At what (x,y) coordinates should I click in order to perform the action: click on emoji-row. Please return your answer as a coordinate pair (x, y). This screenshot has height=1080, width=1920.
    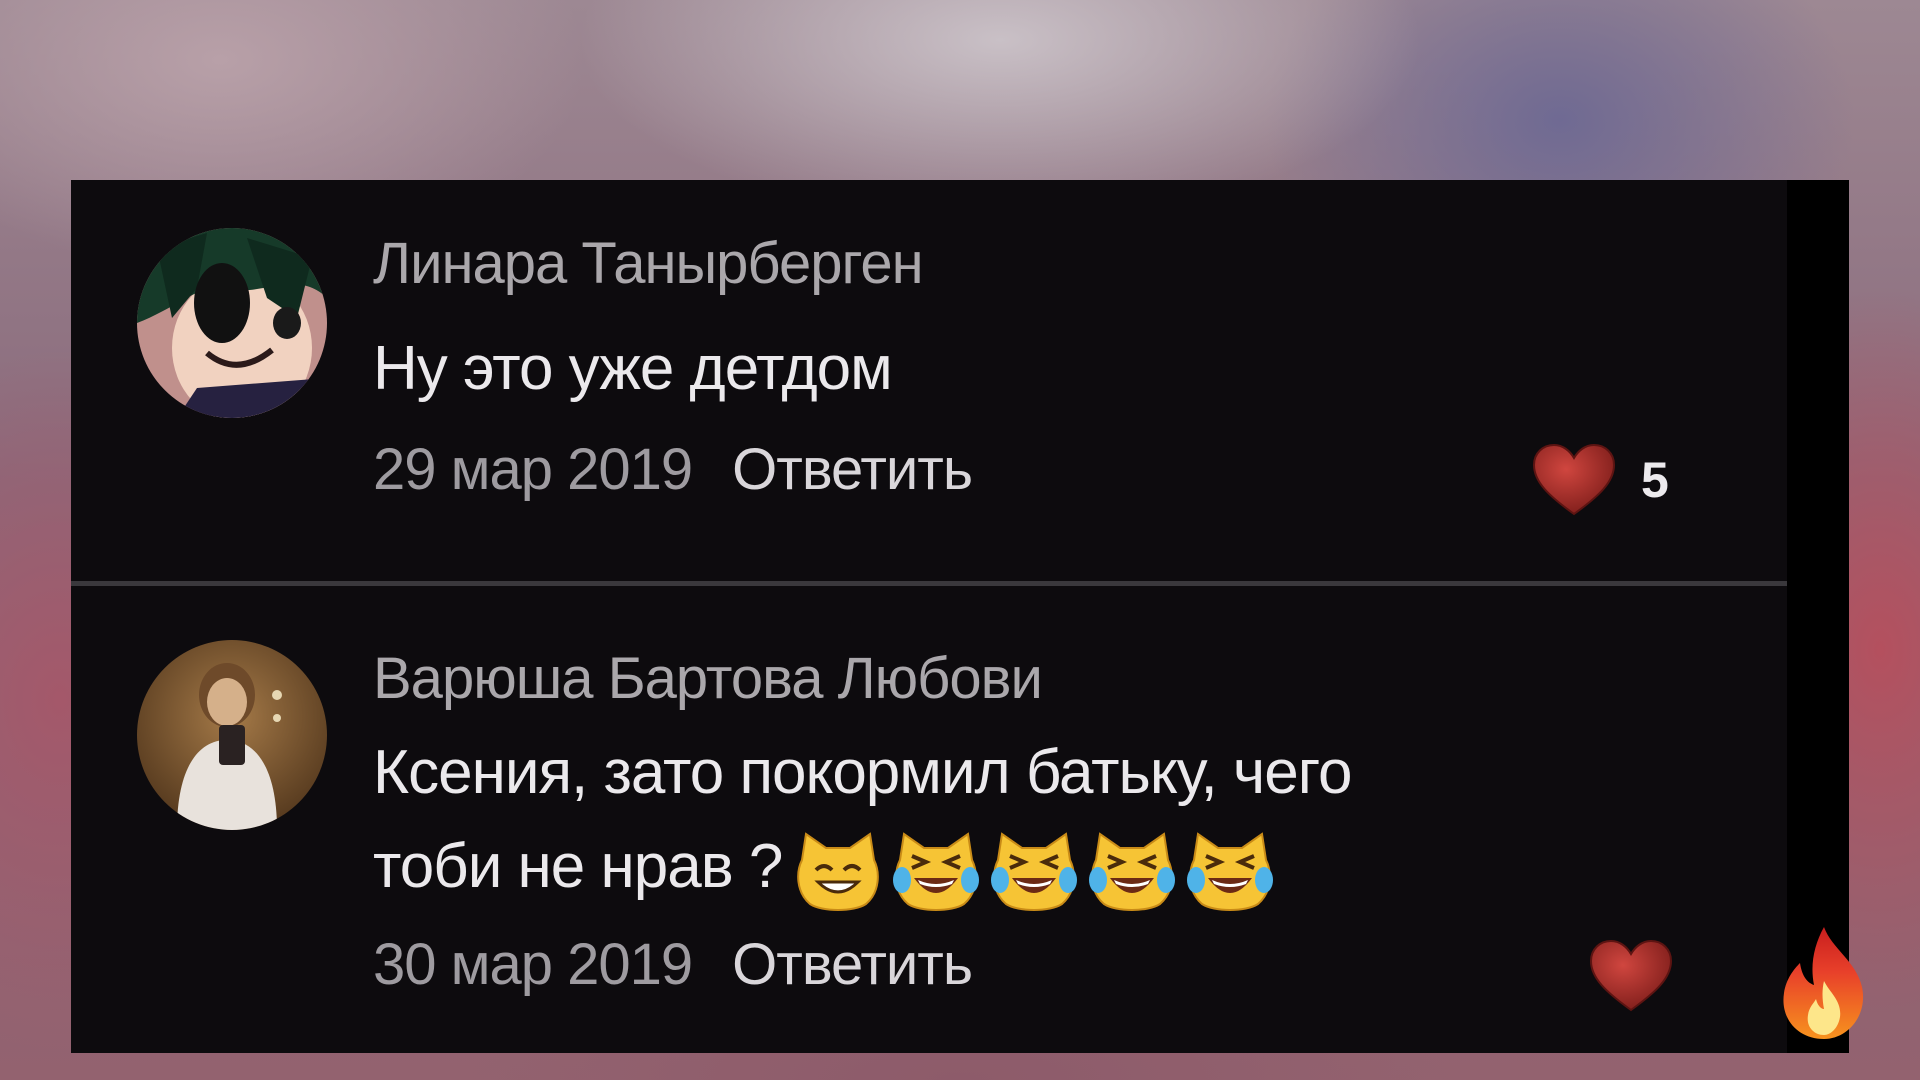
    Looking at the image, I should click on (1034, 871).